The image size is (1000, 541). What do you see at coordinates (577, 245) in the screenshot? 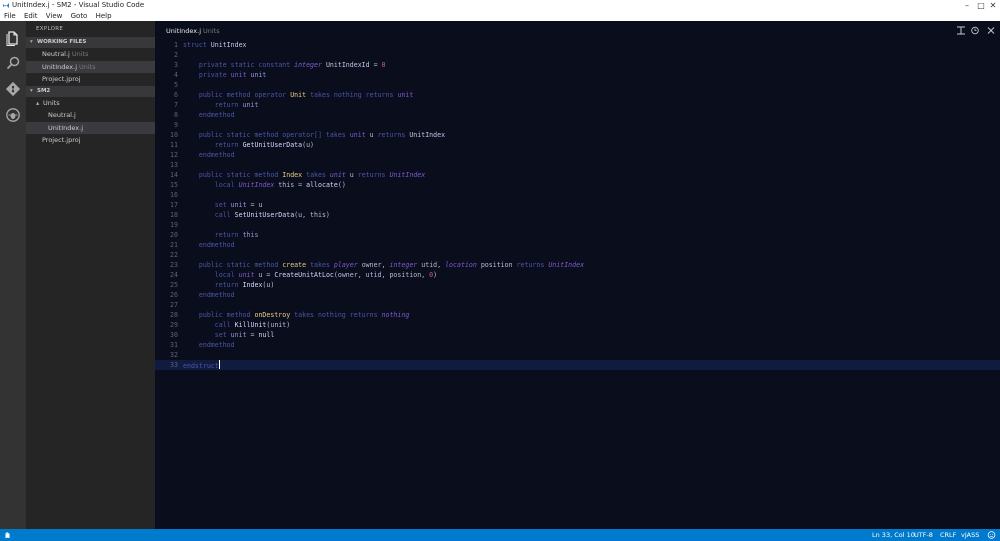
I see `code-line: 21 endmethod` at bounding box center [577, 245].